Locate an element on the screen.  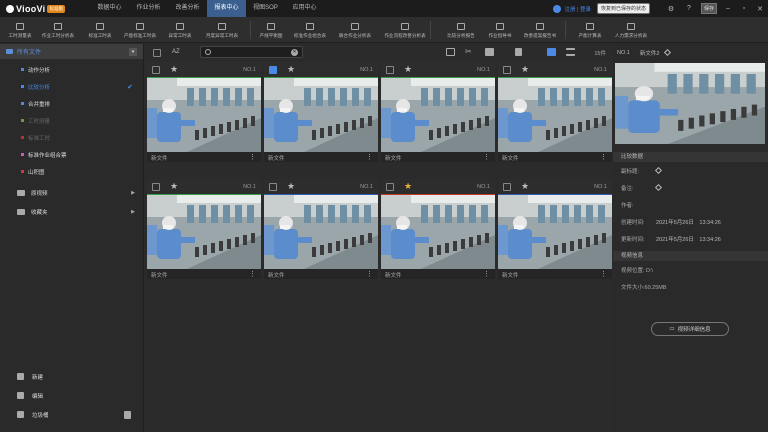
toolbar-report-3: 产能标准工时表 is located at coordinates (140, 30).